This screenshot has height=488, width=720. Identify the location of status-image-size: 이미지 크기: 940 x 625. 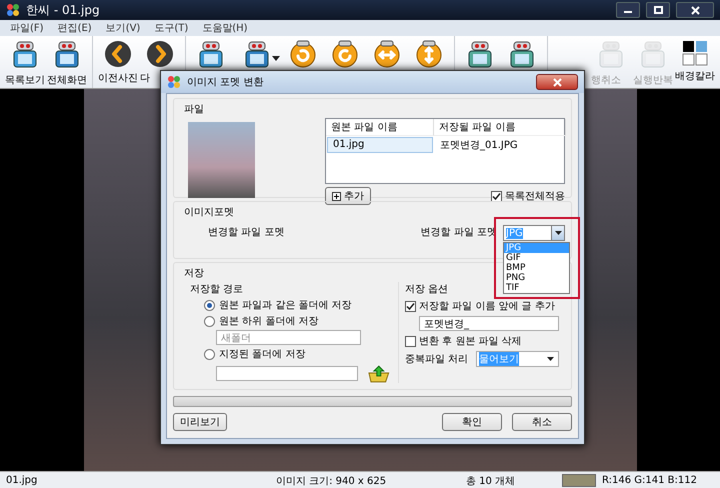
(331, 481).